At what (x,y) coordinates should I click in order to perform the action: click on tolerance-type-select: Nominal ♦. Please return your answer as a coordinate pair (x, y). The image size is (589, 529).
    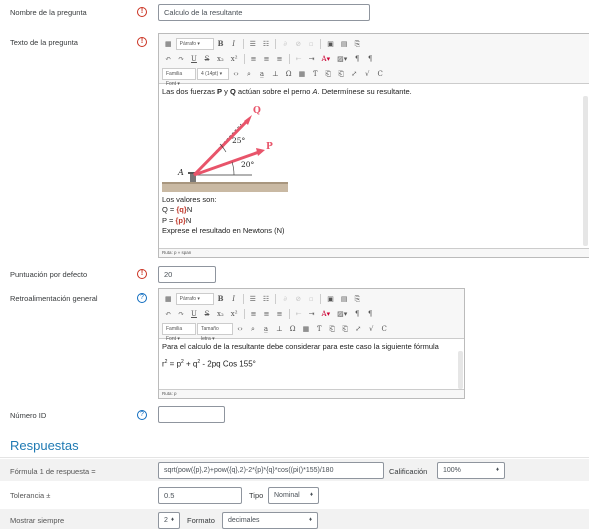
    Looking at the image, I should click on (293, 495).